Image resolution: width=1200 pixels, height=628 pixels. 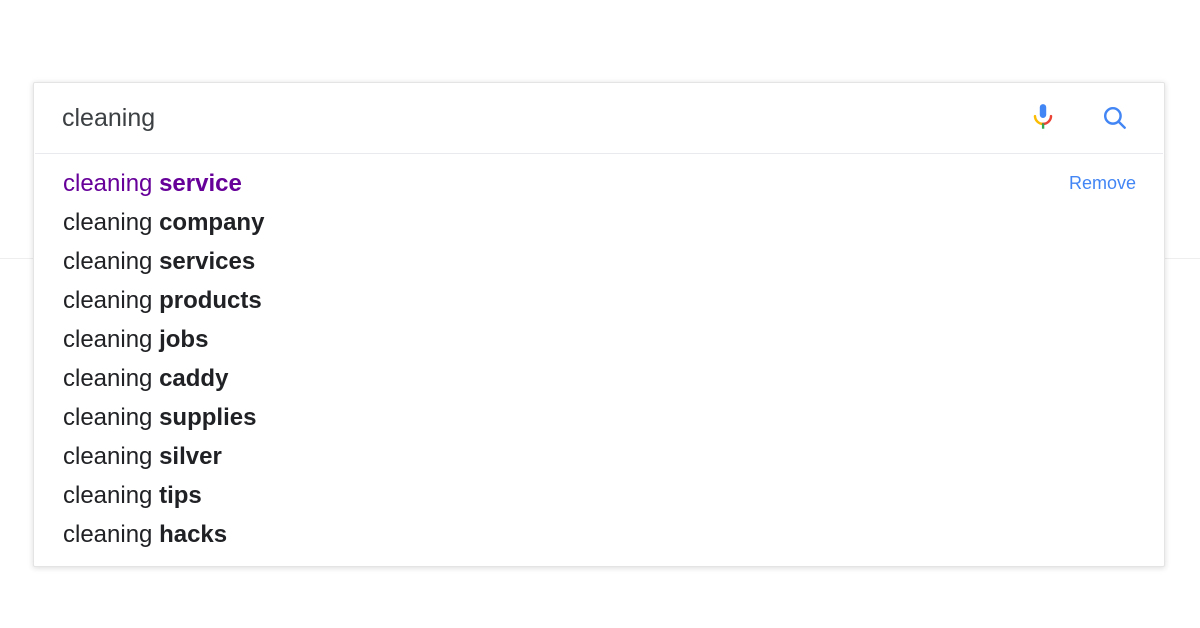 I want to click on suggestion-item: cleaning silver, so click(x=599, y=456).